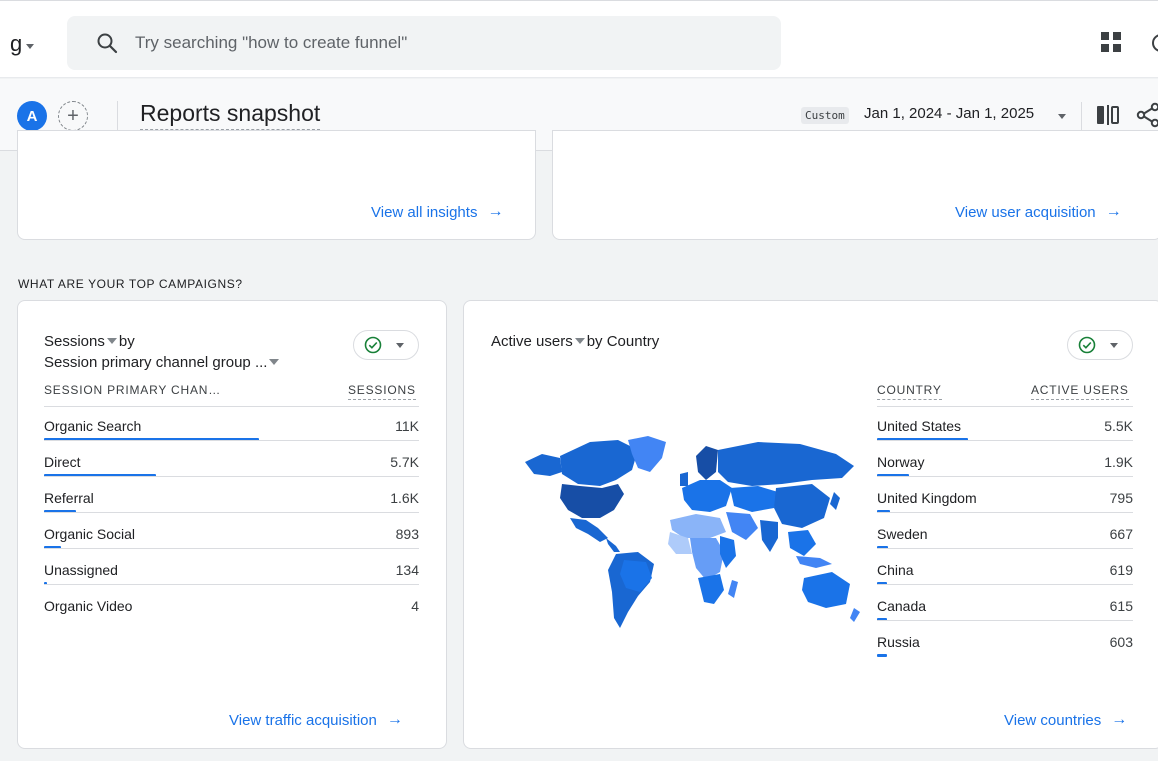 Image resolution: width=1158 pixels, height=761 pixels. What do you see at coordinates (613, 545) in the screenshot?
I see `map-region-central-america` at bounding box center [613, 545].